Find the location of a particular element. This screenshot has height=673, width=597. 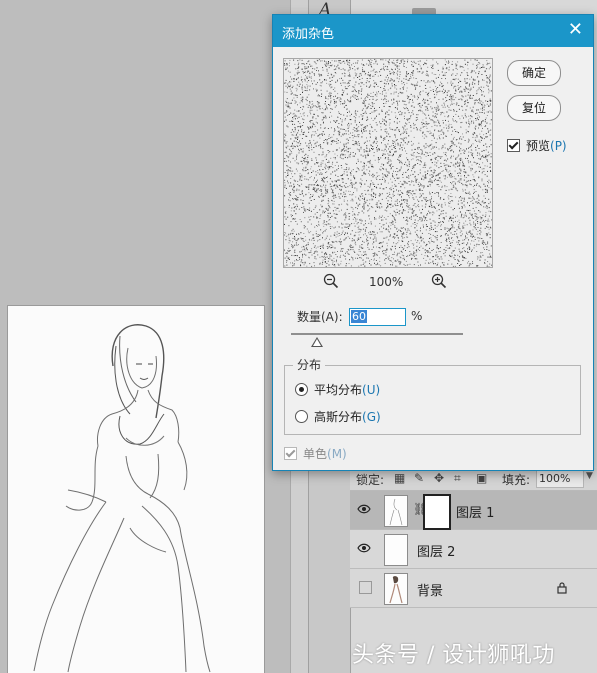

amount-value: 60 is located at coordinates (359, 316).